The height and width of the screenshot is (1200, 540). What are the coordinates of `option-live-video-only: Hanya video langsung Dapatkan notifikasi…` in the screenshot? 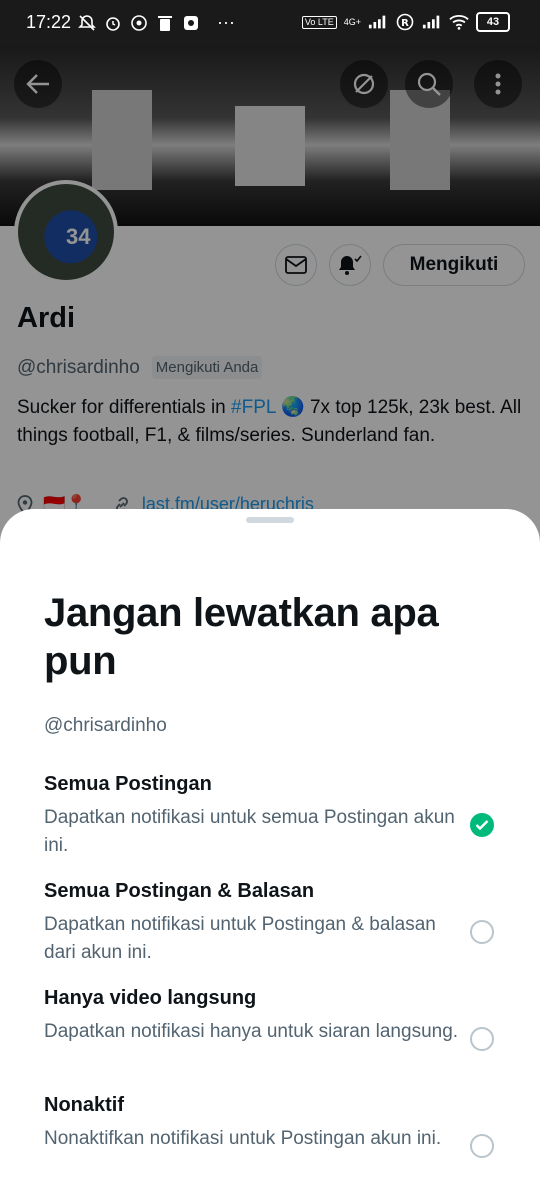 It's located at (274, 1019).